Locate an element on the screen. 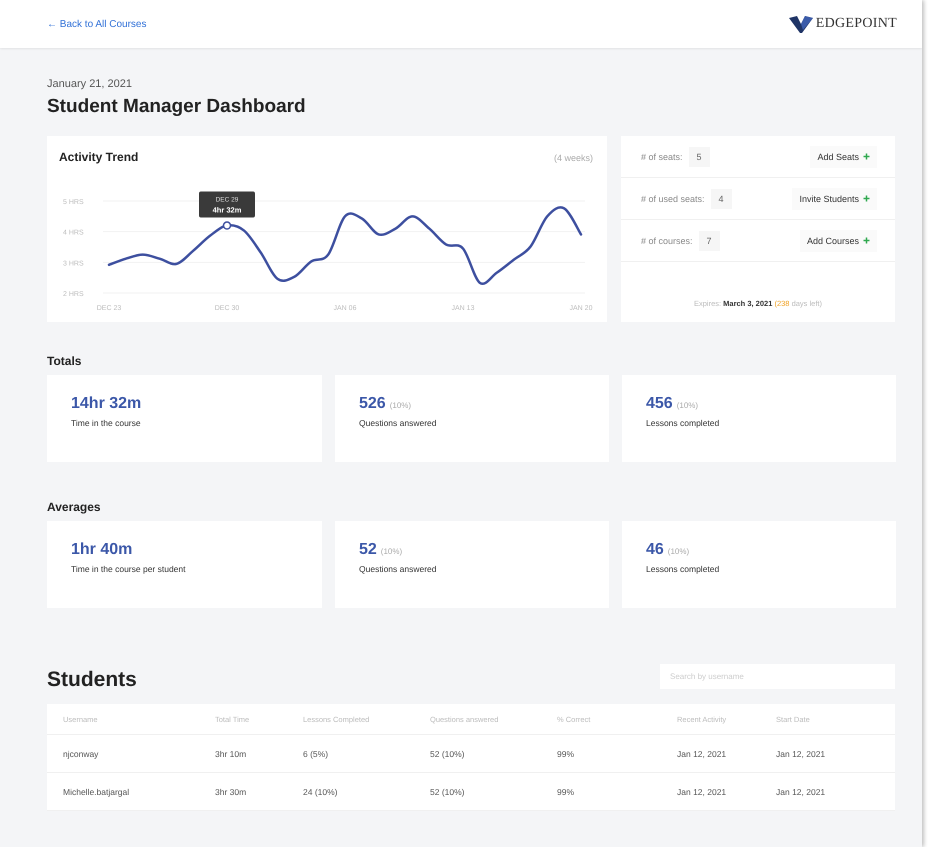  count-field: 7 is located at coordinates (709, 240).